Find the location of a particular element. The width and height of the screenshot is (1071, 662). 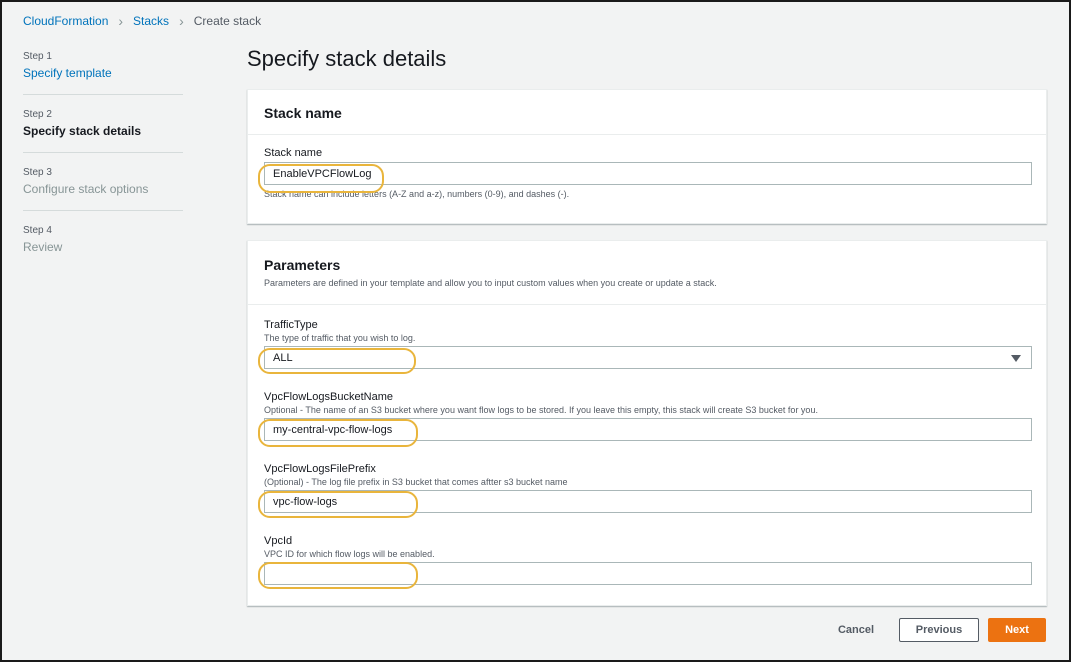

step-number: Step 4 is located at coordinates (37, 230).